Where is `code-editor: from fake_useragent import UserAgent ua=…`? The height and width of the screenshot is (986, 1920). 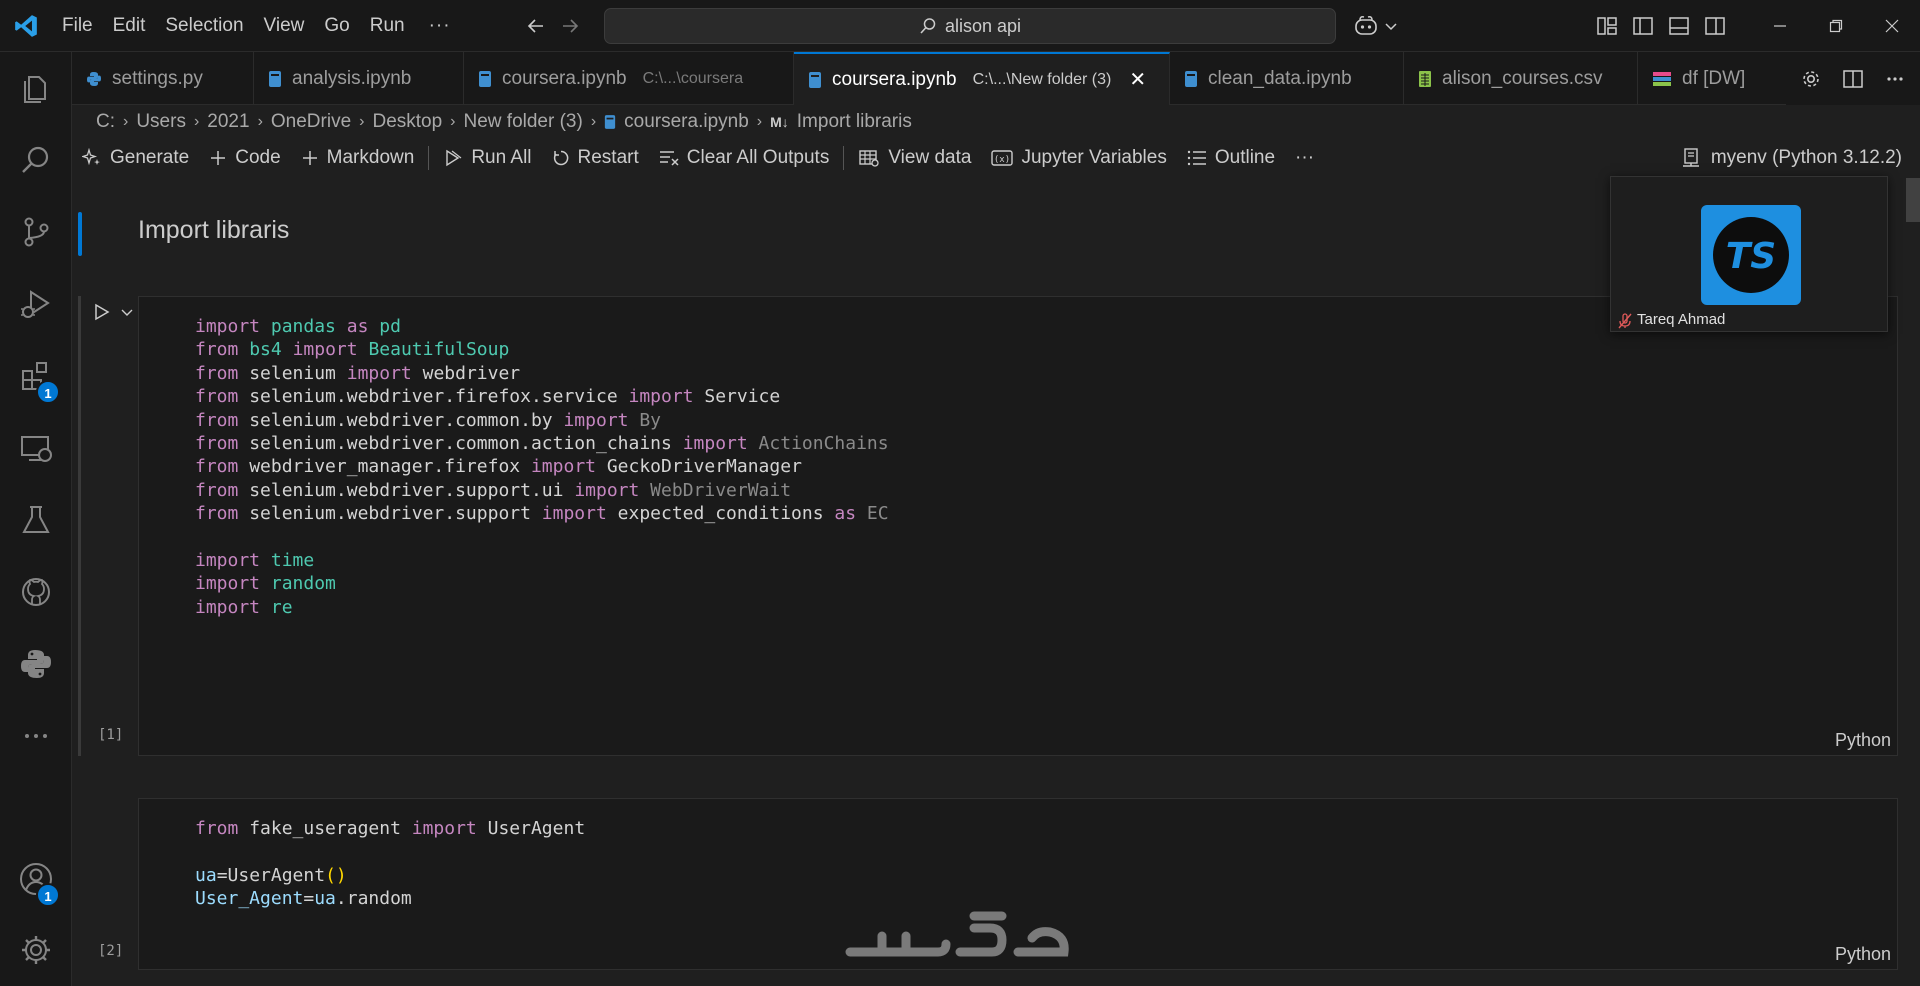 code-editor: from fake_useragent import UserAgent ua=… is located at coordinates (390, 864).